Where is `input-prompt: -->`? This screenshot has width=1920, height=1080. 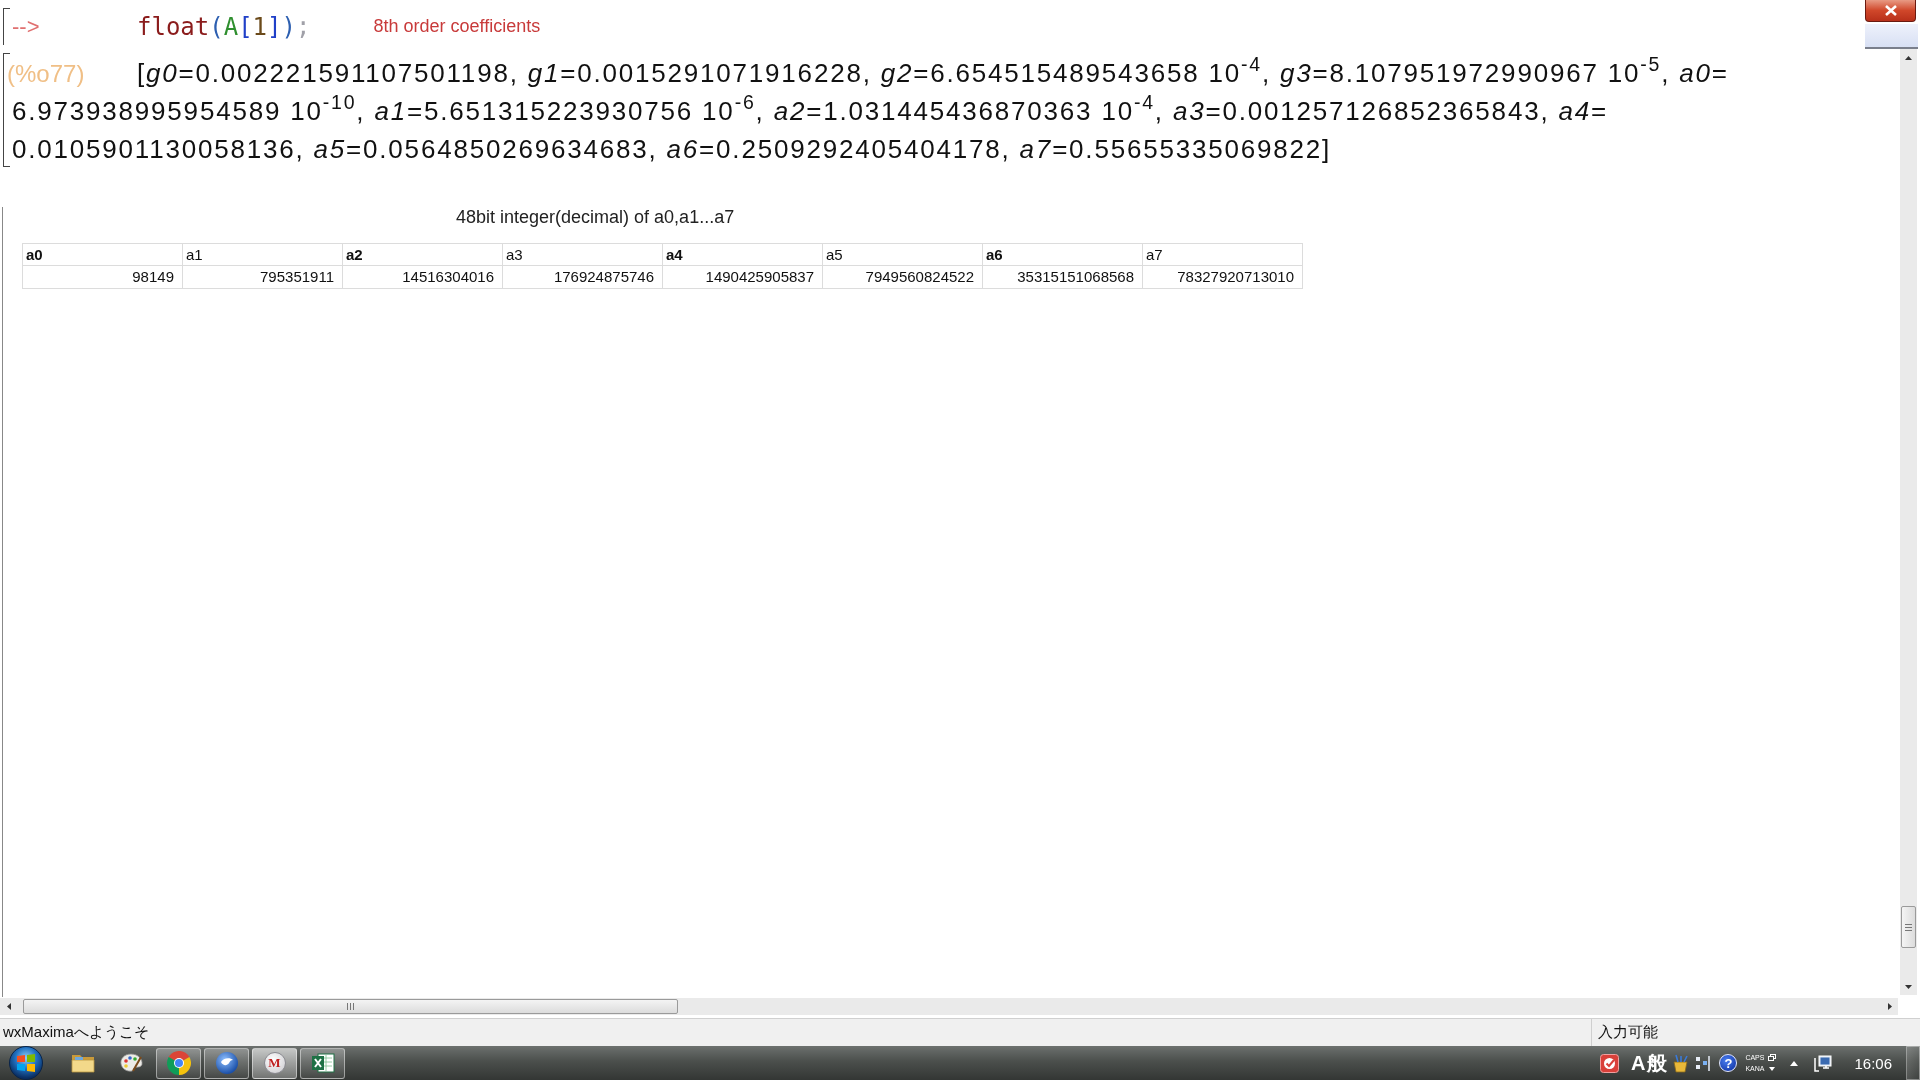
input-prompt: --> is located at coordinates (26, 26).